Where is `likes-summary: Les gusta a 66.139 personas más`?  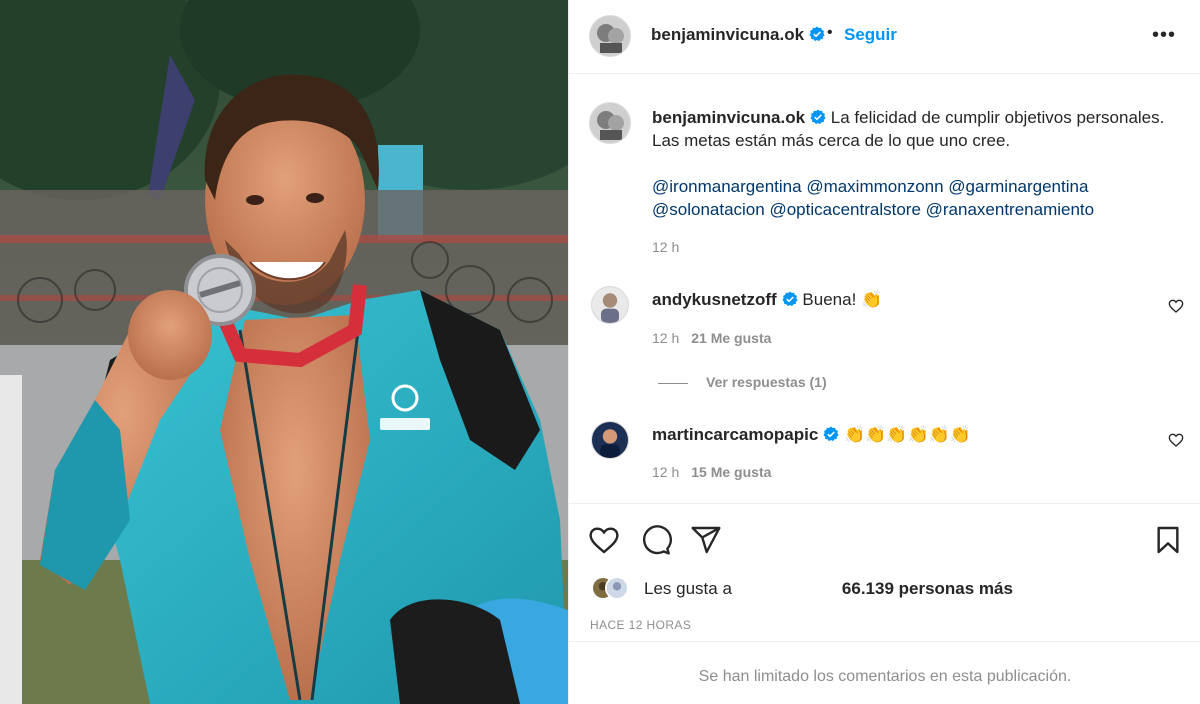
likes-summary: Les gusta a 66.139 personas más is located at coordinates (891, 589).